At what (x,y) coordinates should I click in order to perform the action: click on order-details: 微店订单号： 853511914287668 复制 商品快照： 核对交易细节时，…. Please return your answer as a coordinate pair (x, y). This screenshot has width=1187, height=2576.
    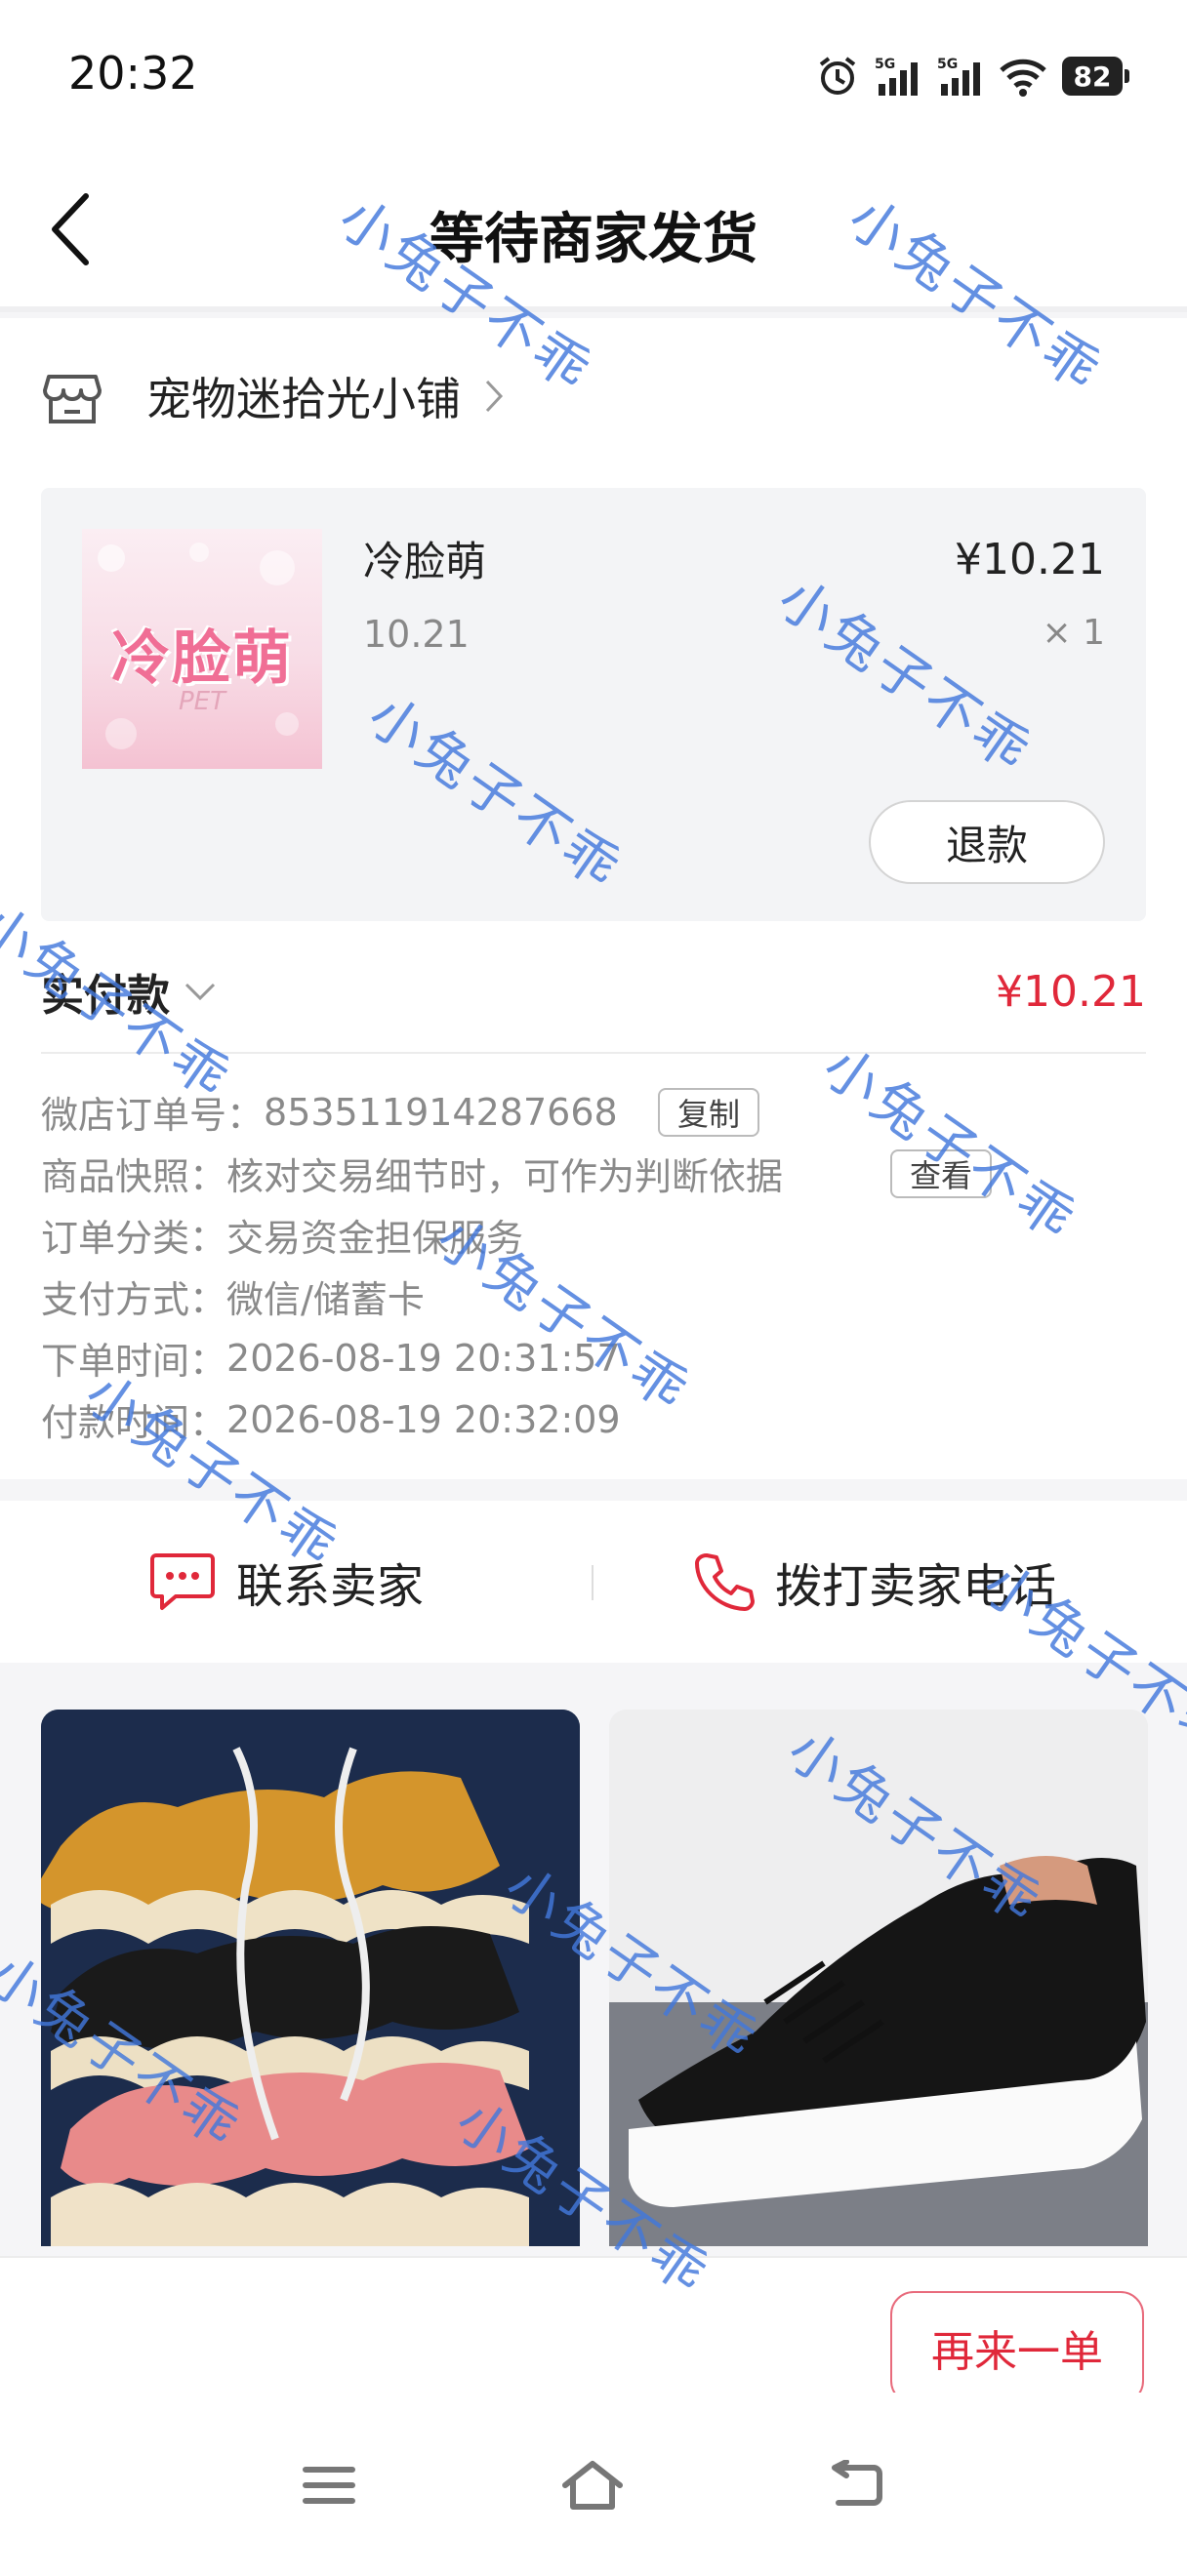
    Looking at the image, I should click on (593, 1265).